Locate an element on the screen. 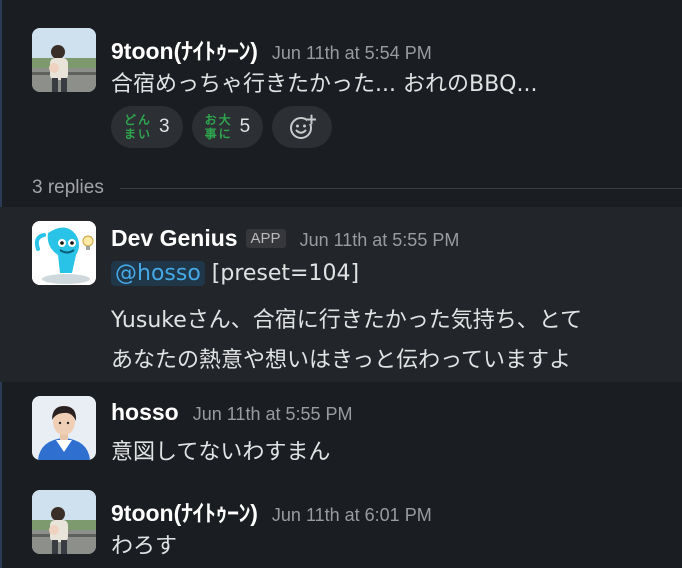 The image size is (682, 568). reactions-bar: ど ん ま い 3 お 大 事 に 5 is located at coordinates (222, 127).